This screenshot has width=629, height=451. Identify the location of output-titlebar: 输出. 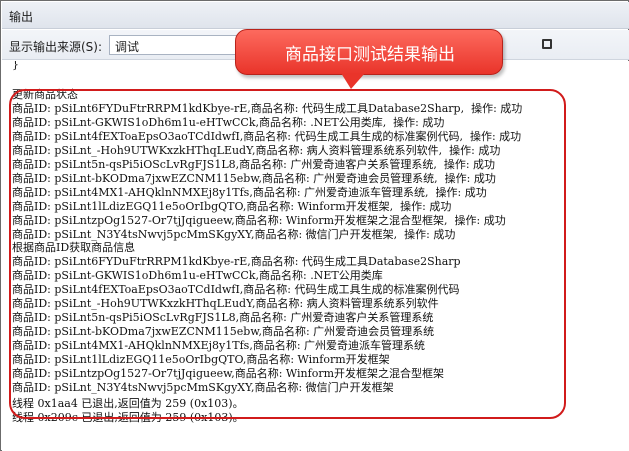
(315, 15).